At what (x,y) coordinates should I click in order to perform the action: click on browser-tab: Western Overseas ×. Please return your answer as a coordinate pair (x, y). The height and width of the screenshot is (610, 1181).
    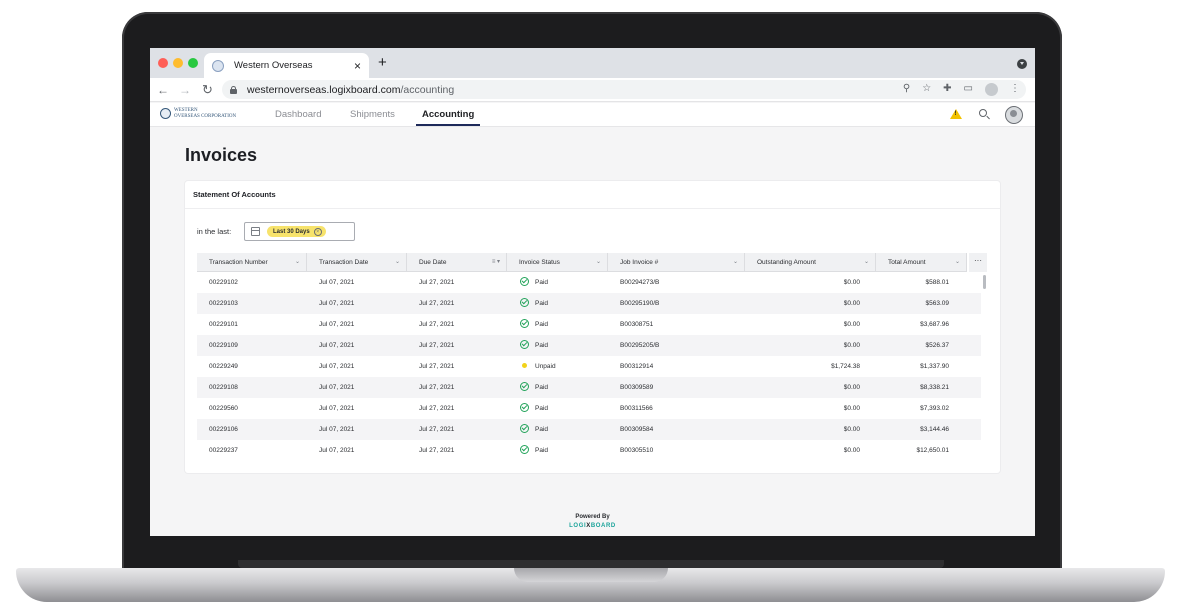
    Looking at the image, I should click on (286, 65).